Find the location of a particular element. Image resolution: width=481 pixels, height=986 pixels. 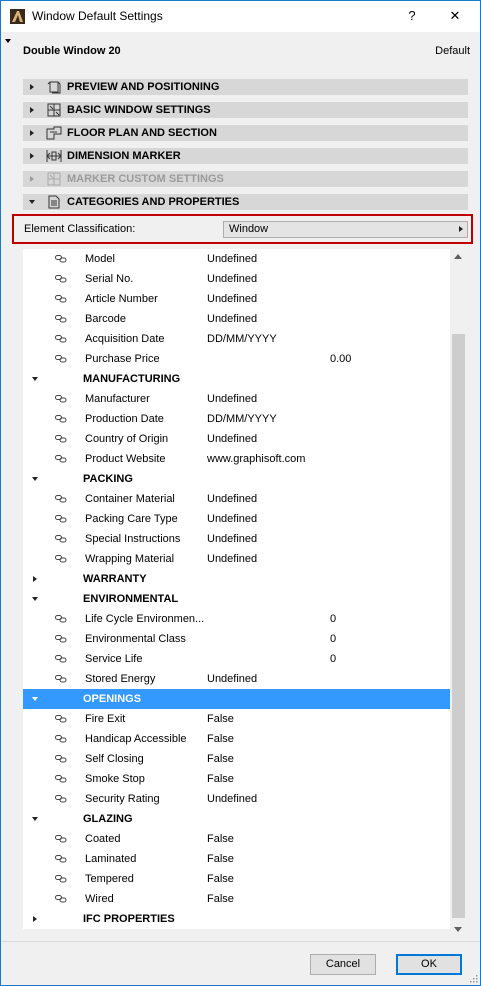

property-row: Self Closing False is located at coordinates (236, 759).